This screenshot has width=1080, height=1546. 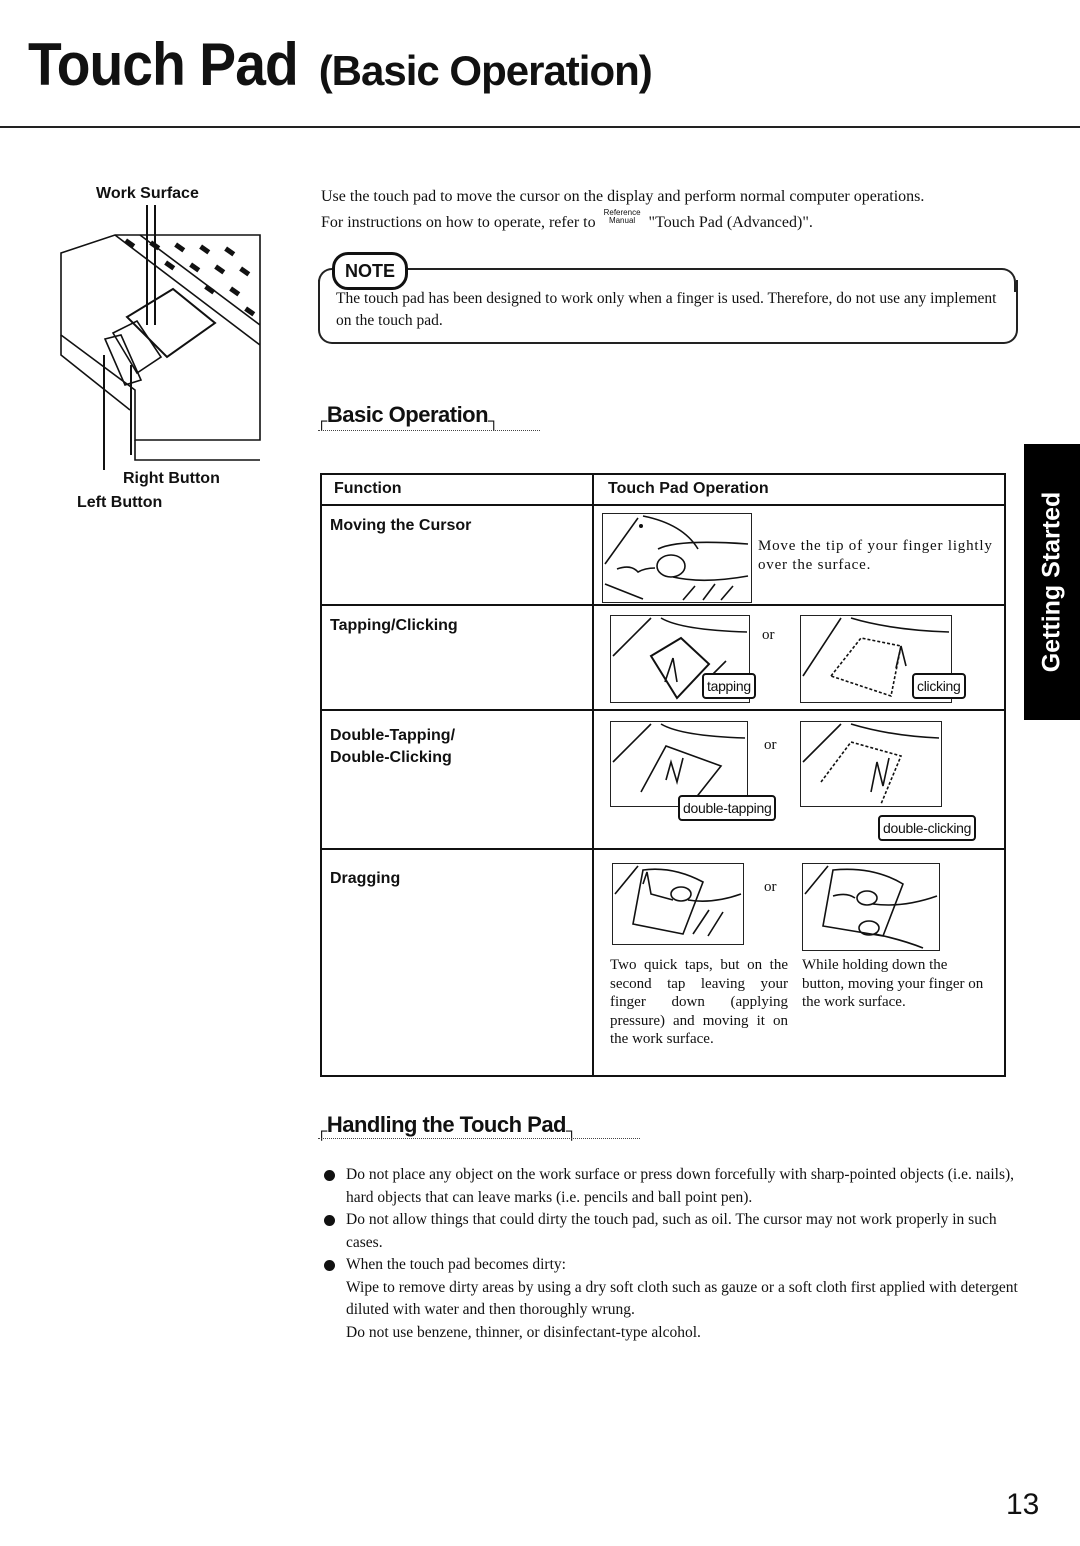 What do you see at coordinates (368, 488) in the screenshot?
I see `table-header-function: Function` at bounding box center [368, 488].